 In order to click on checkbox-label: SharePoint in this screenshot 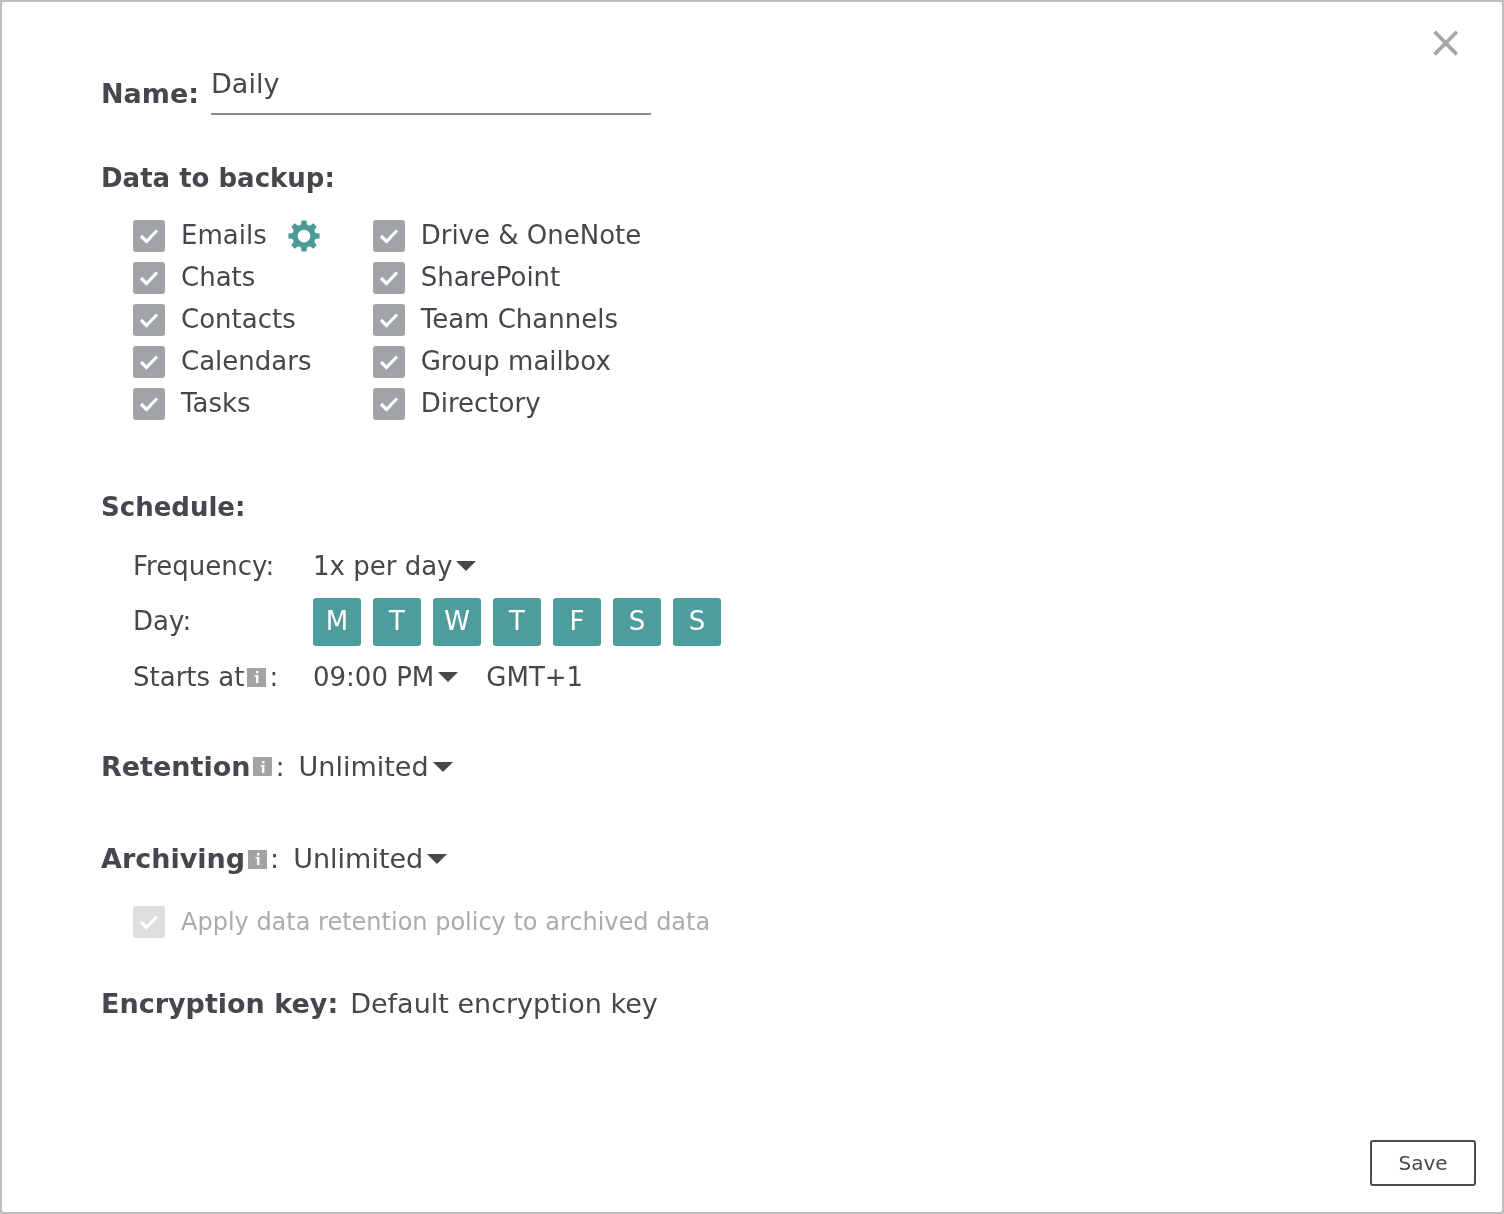, I will do `click(490, 277)`.